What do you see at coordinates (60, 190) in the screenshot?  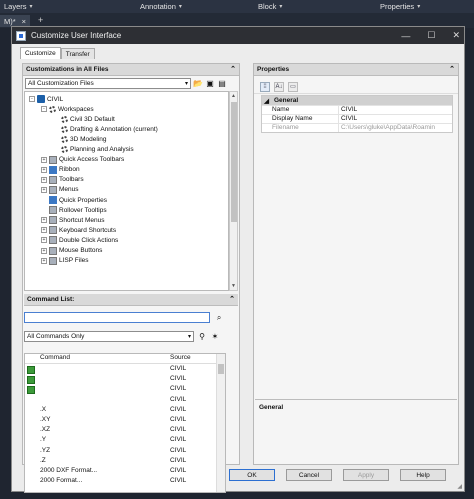 I see `tree-item: + Menus` at bounding box center [60, 190].